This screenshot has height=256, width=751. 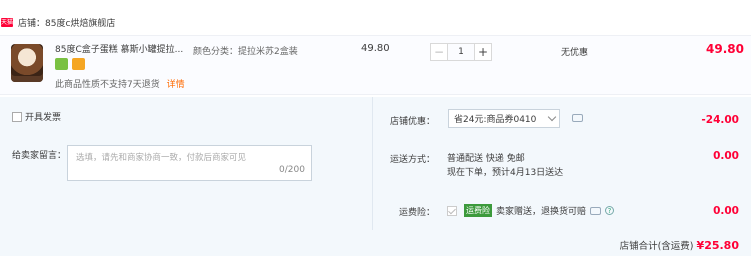 I want to click on insurance-amount: 0.00, so click(x=726, y=211).